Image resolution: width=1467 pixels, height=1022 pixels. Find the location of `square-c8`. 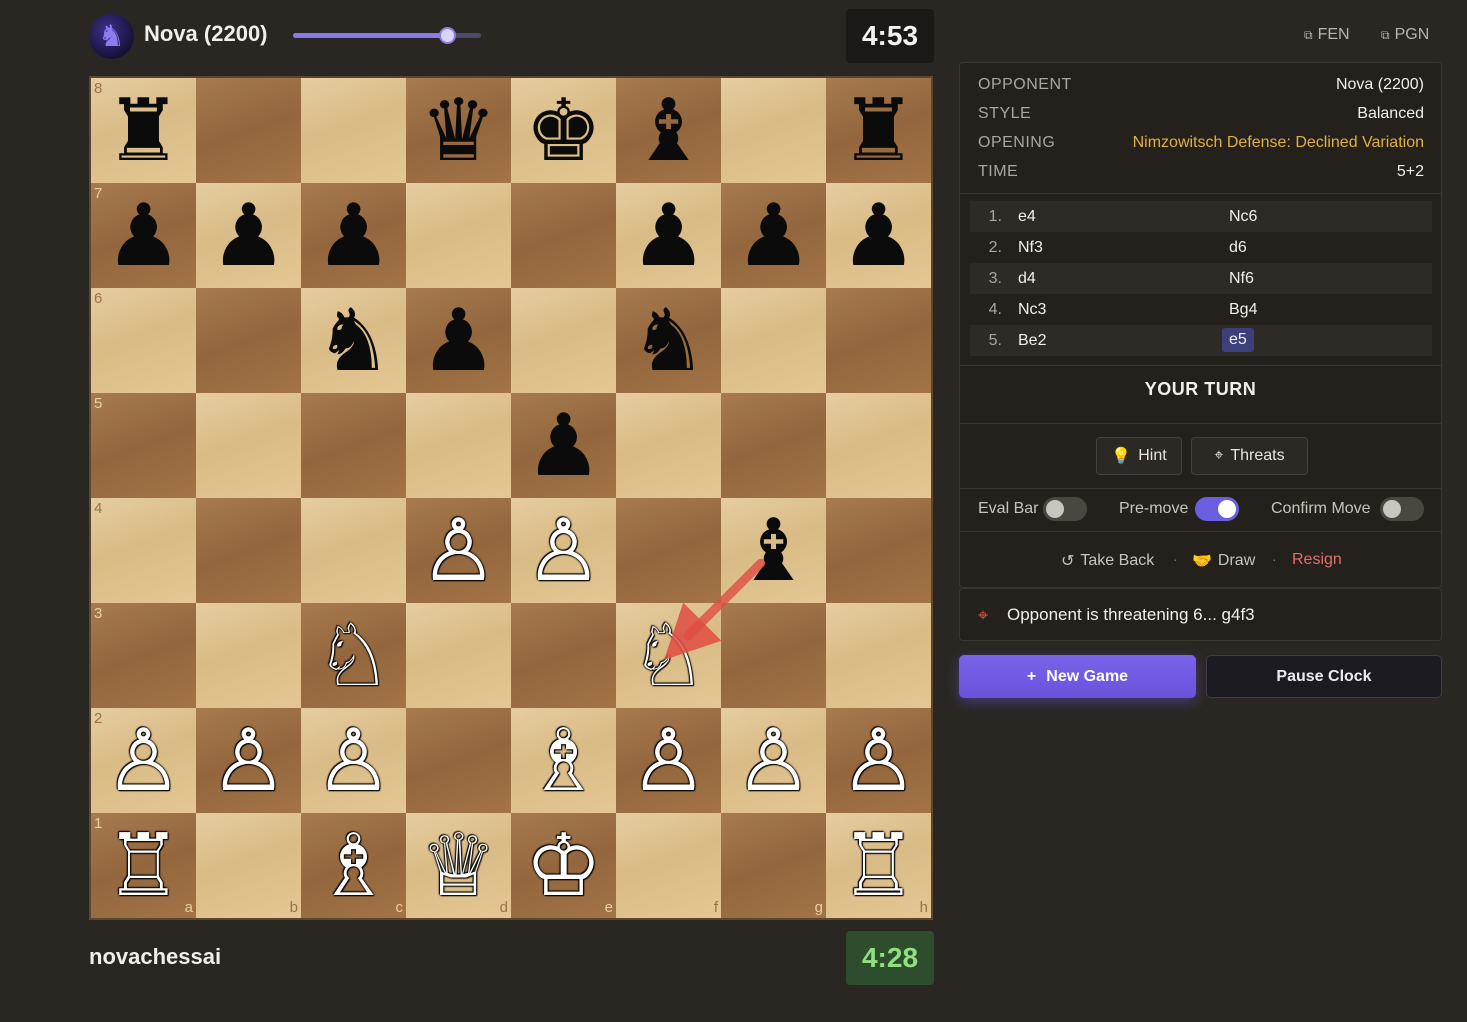

square-c8 is located at coordinates (353, 130).